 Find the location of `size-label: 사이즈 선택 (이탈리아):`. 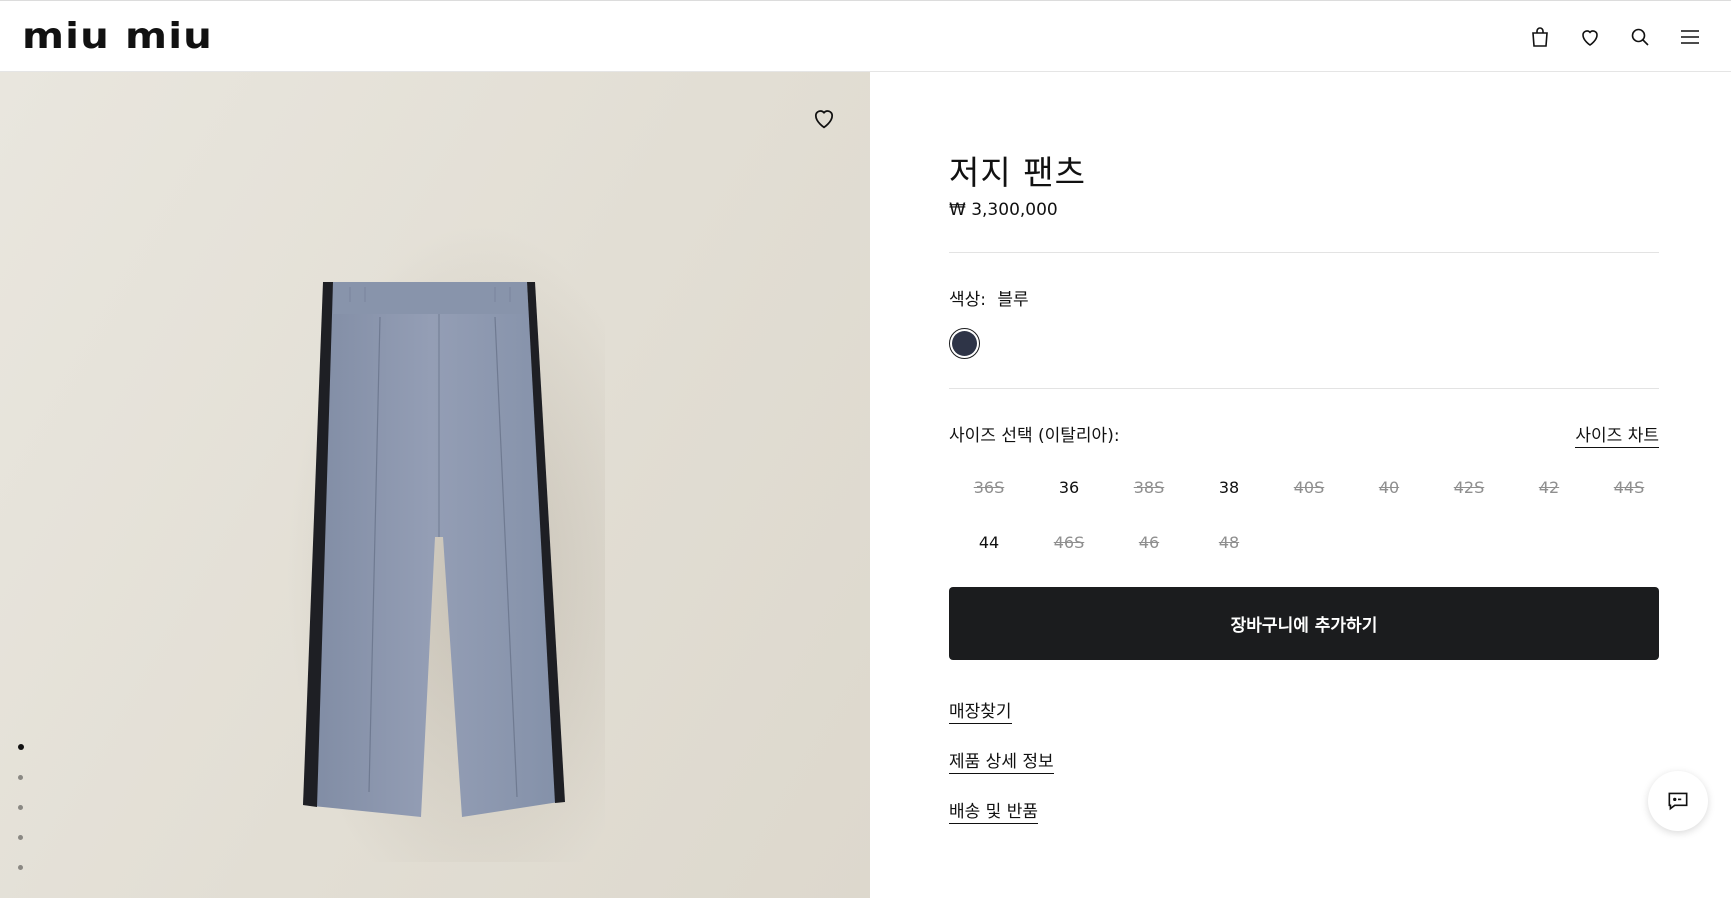

size-label: 사이즈 선택 (이탈리아): is located at coordinates (1034, 436).